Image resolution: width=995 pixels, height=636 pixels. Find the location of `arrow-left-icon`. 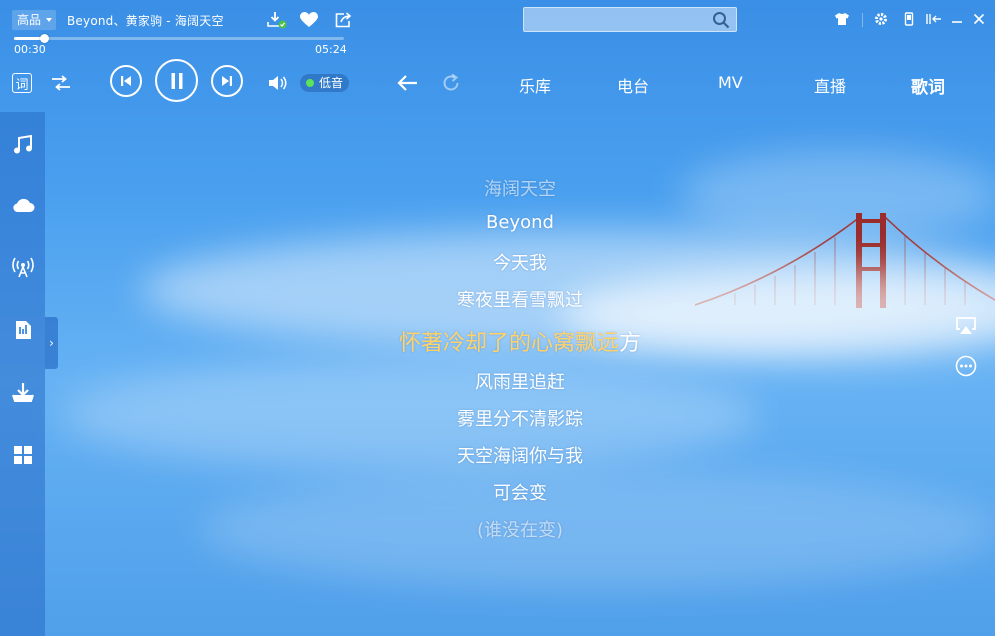

arrow-left-icon is located at coordinates (407, 83).